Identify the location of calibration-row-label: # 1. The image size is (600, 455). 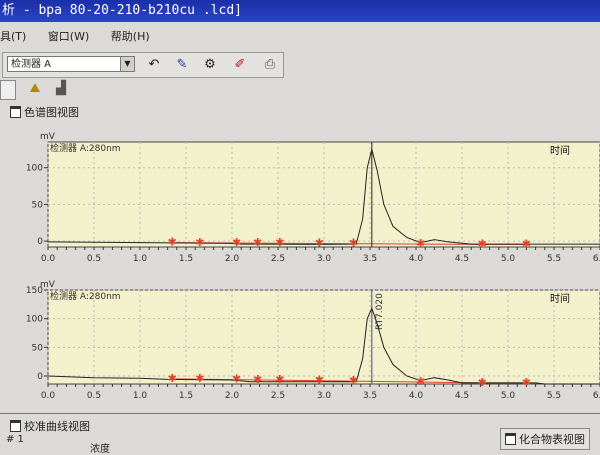
(15, 439).